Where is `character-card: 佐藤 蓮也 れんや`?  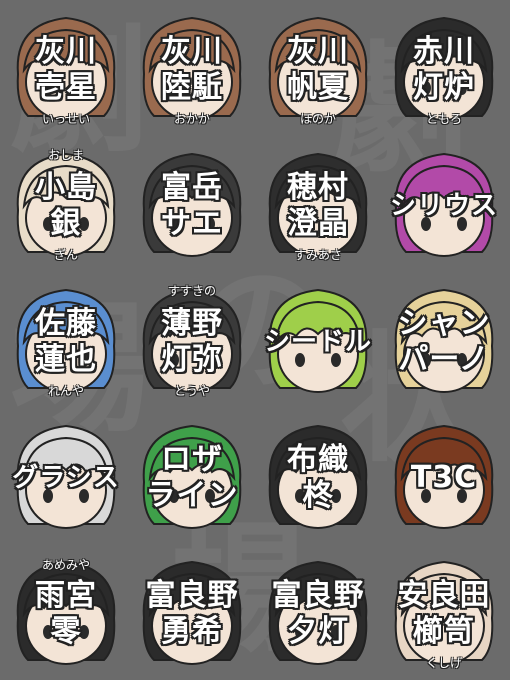 character-card: 佐藤 蓮也 れんや is located at coordinates (66, 342).